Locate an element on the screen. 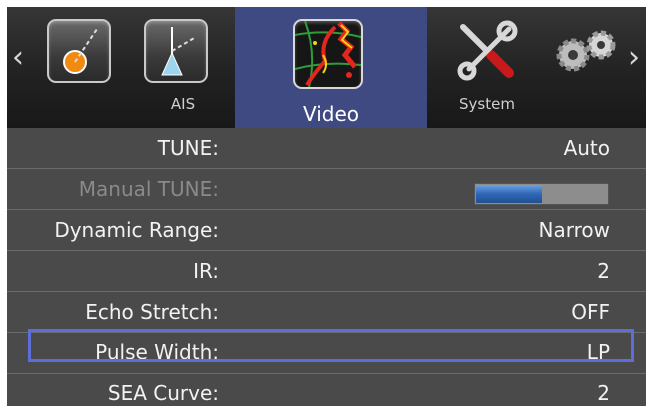 The width and height of the screenshot is (654, 408). row-echo-stretch: Echo Stretch: OFF is located at coordinates (326, 312).